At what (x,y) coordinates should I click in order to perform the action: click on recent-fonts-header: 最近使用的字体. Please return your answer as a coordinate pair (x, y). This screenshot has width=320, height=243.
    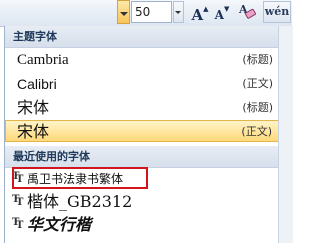
    Looking at the image, I should click on (142, 157).